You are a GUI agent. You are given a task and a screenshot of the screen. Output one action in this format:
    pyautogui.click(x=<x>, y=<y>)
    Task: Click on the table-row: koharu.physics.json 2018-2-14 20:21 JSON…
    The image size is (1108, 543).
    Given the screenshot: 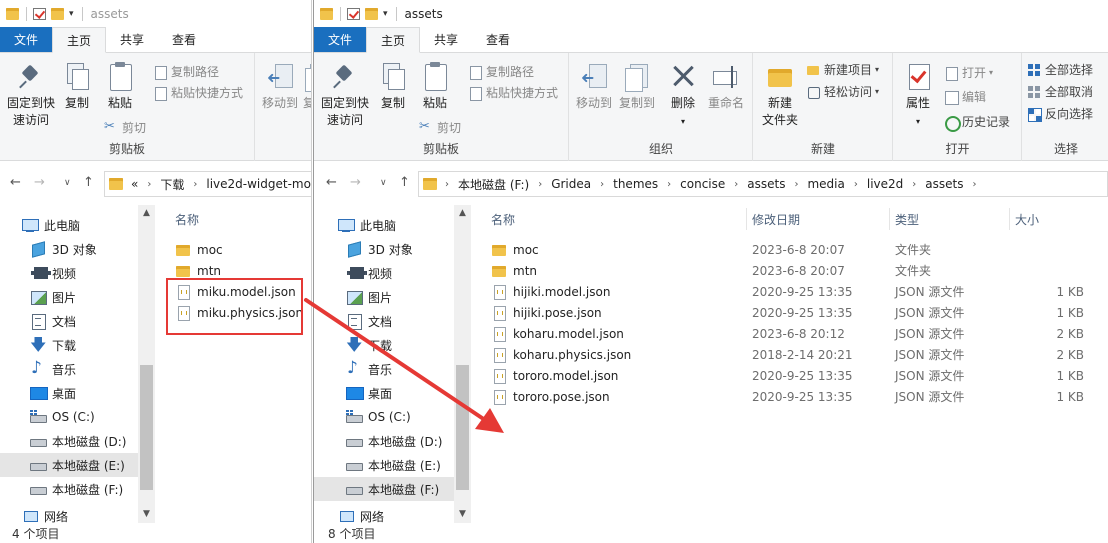 What is the action you would take?
    pyautogui.click(x=797, y=354)
    